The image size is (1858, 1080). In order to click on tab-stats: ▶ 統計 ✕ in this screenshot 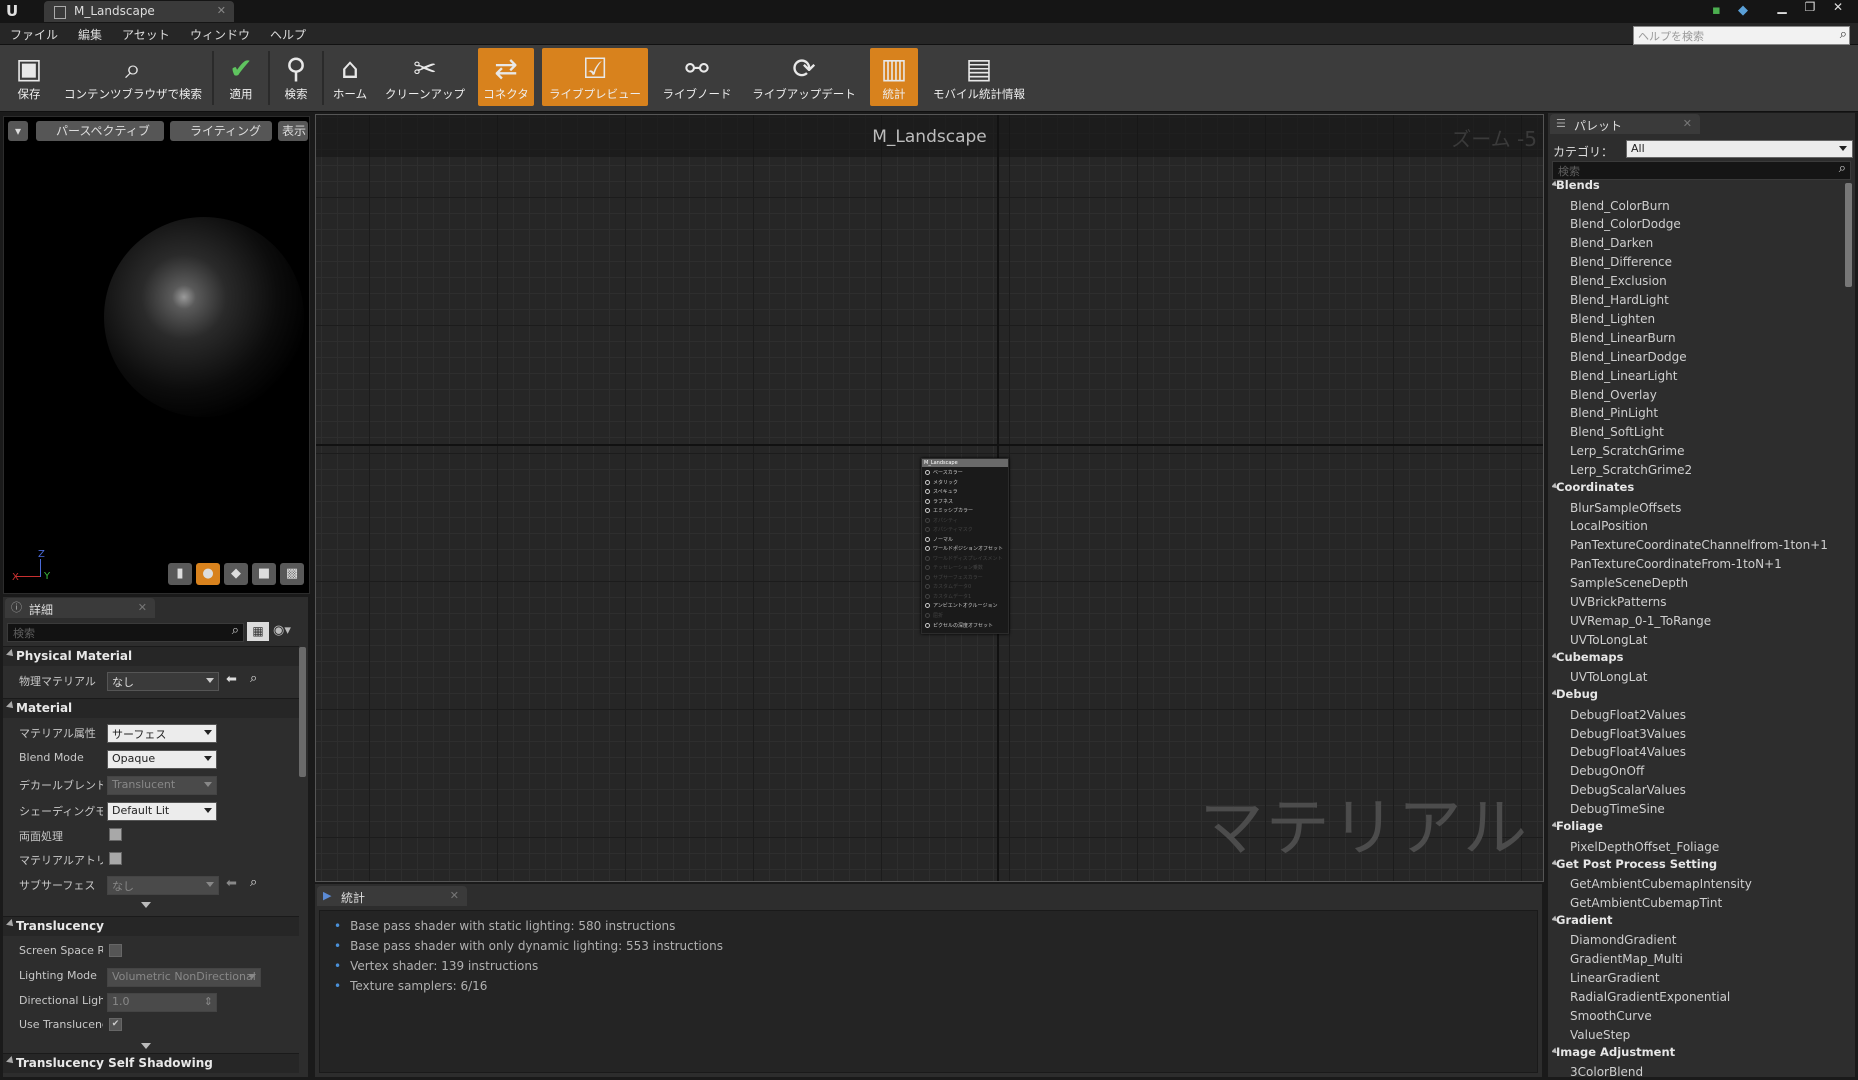, I will do `click(392, 896)`.